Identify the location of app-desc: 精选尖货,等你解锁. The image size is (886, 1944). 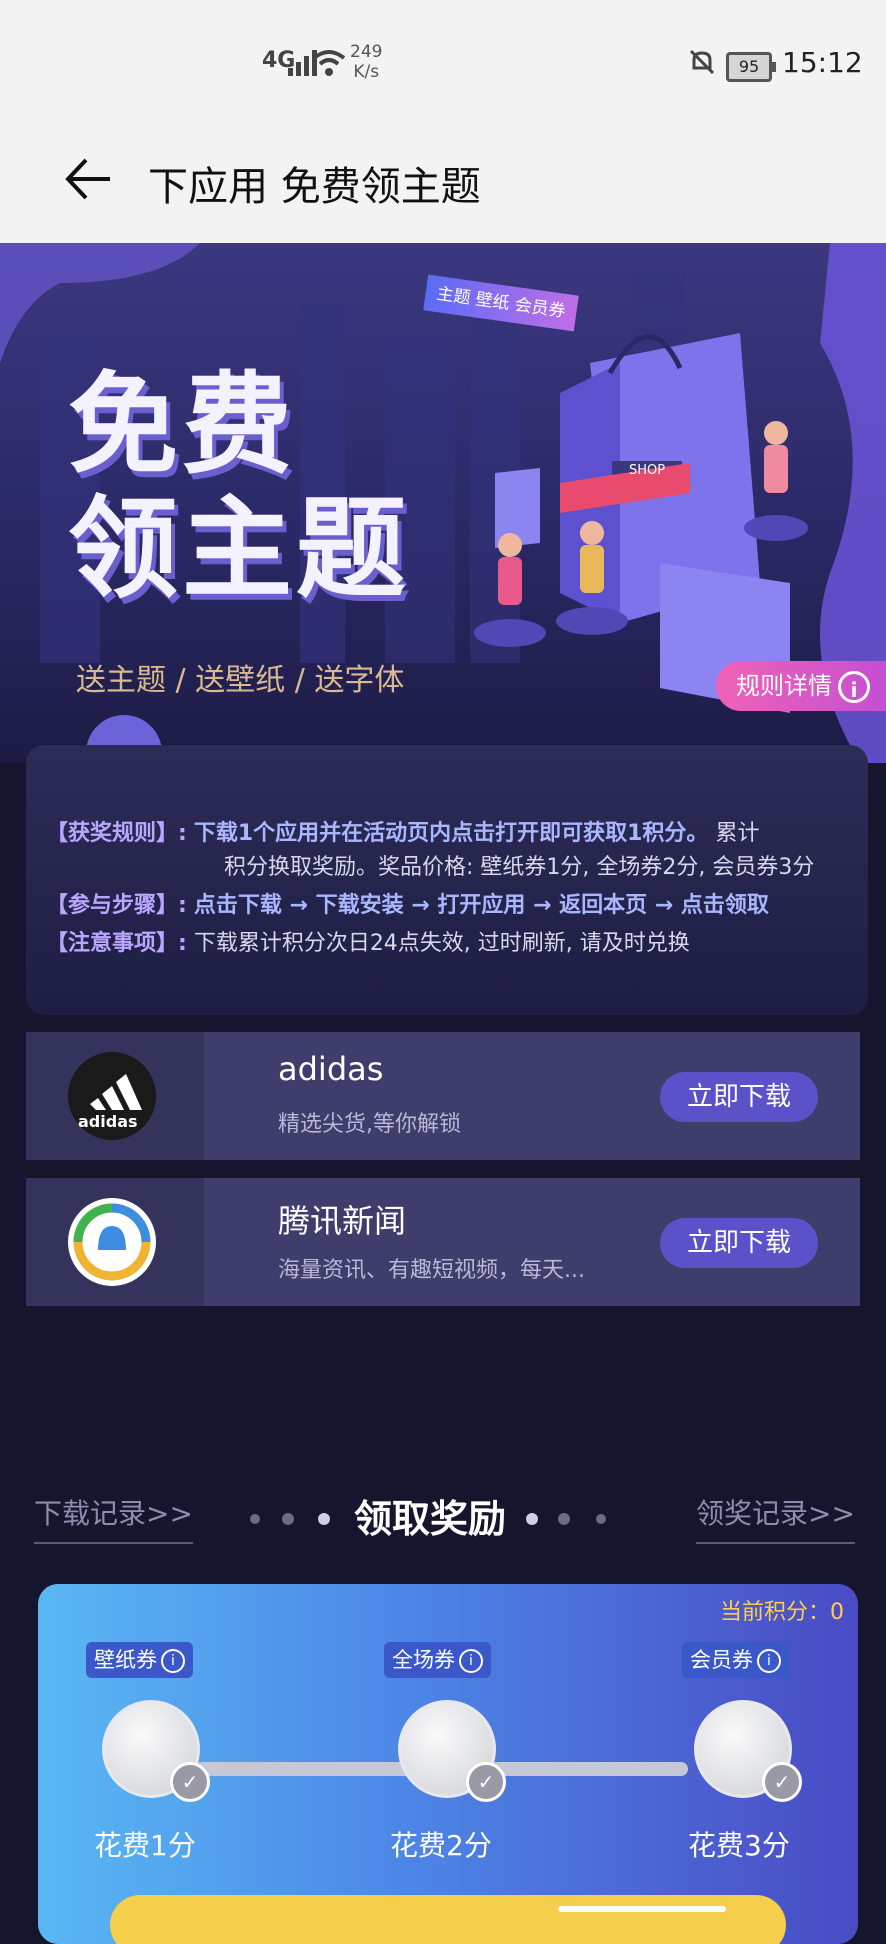
(369, 1124).